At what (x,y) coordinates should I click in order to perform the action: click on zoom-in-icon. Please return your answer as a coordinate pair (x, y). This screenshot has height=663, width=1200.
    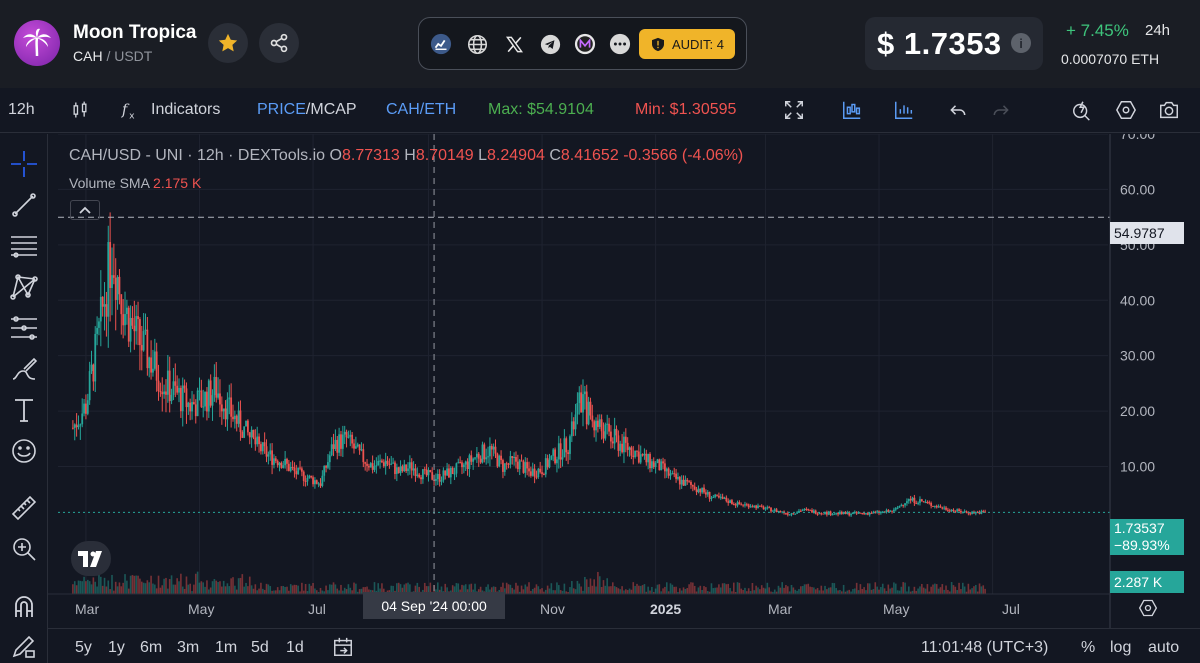
    Looking at the image, I should click on (24, 549).